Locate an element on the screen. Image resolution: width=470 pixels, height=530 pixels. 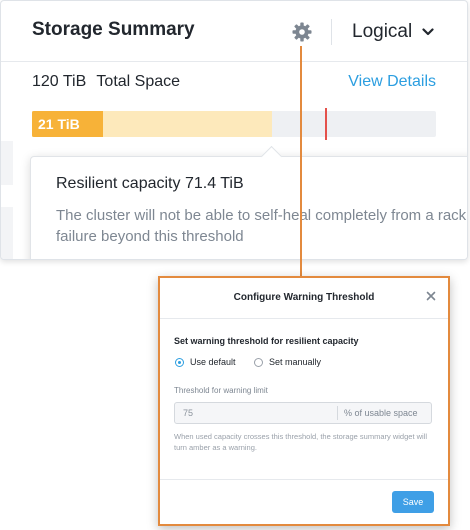
gear-icon is located at coordinates (302, 32).